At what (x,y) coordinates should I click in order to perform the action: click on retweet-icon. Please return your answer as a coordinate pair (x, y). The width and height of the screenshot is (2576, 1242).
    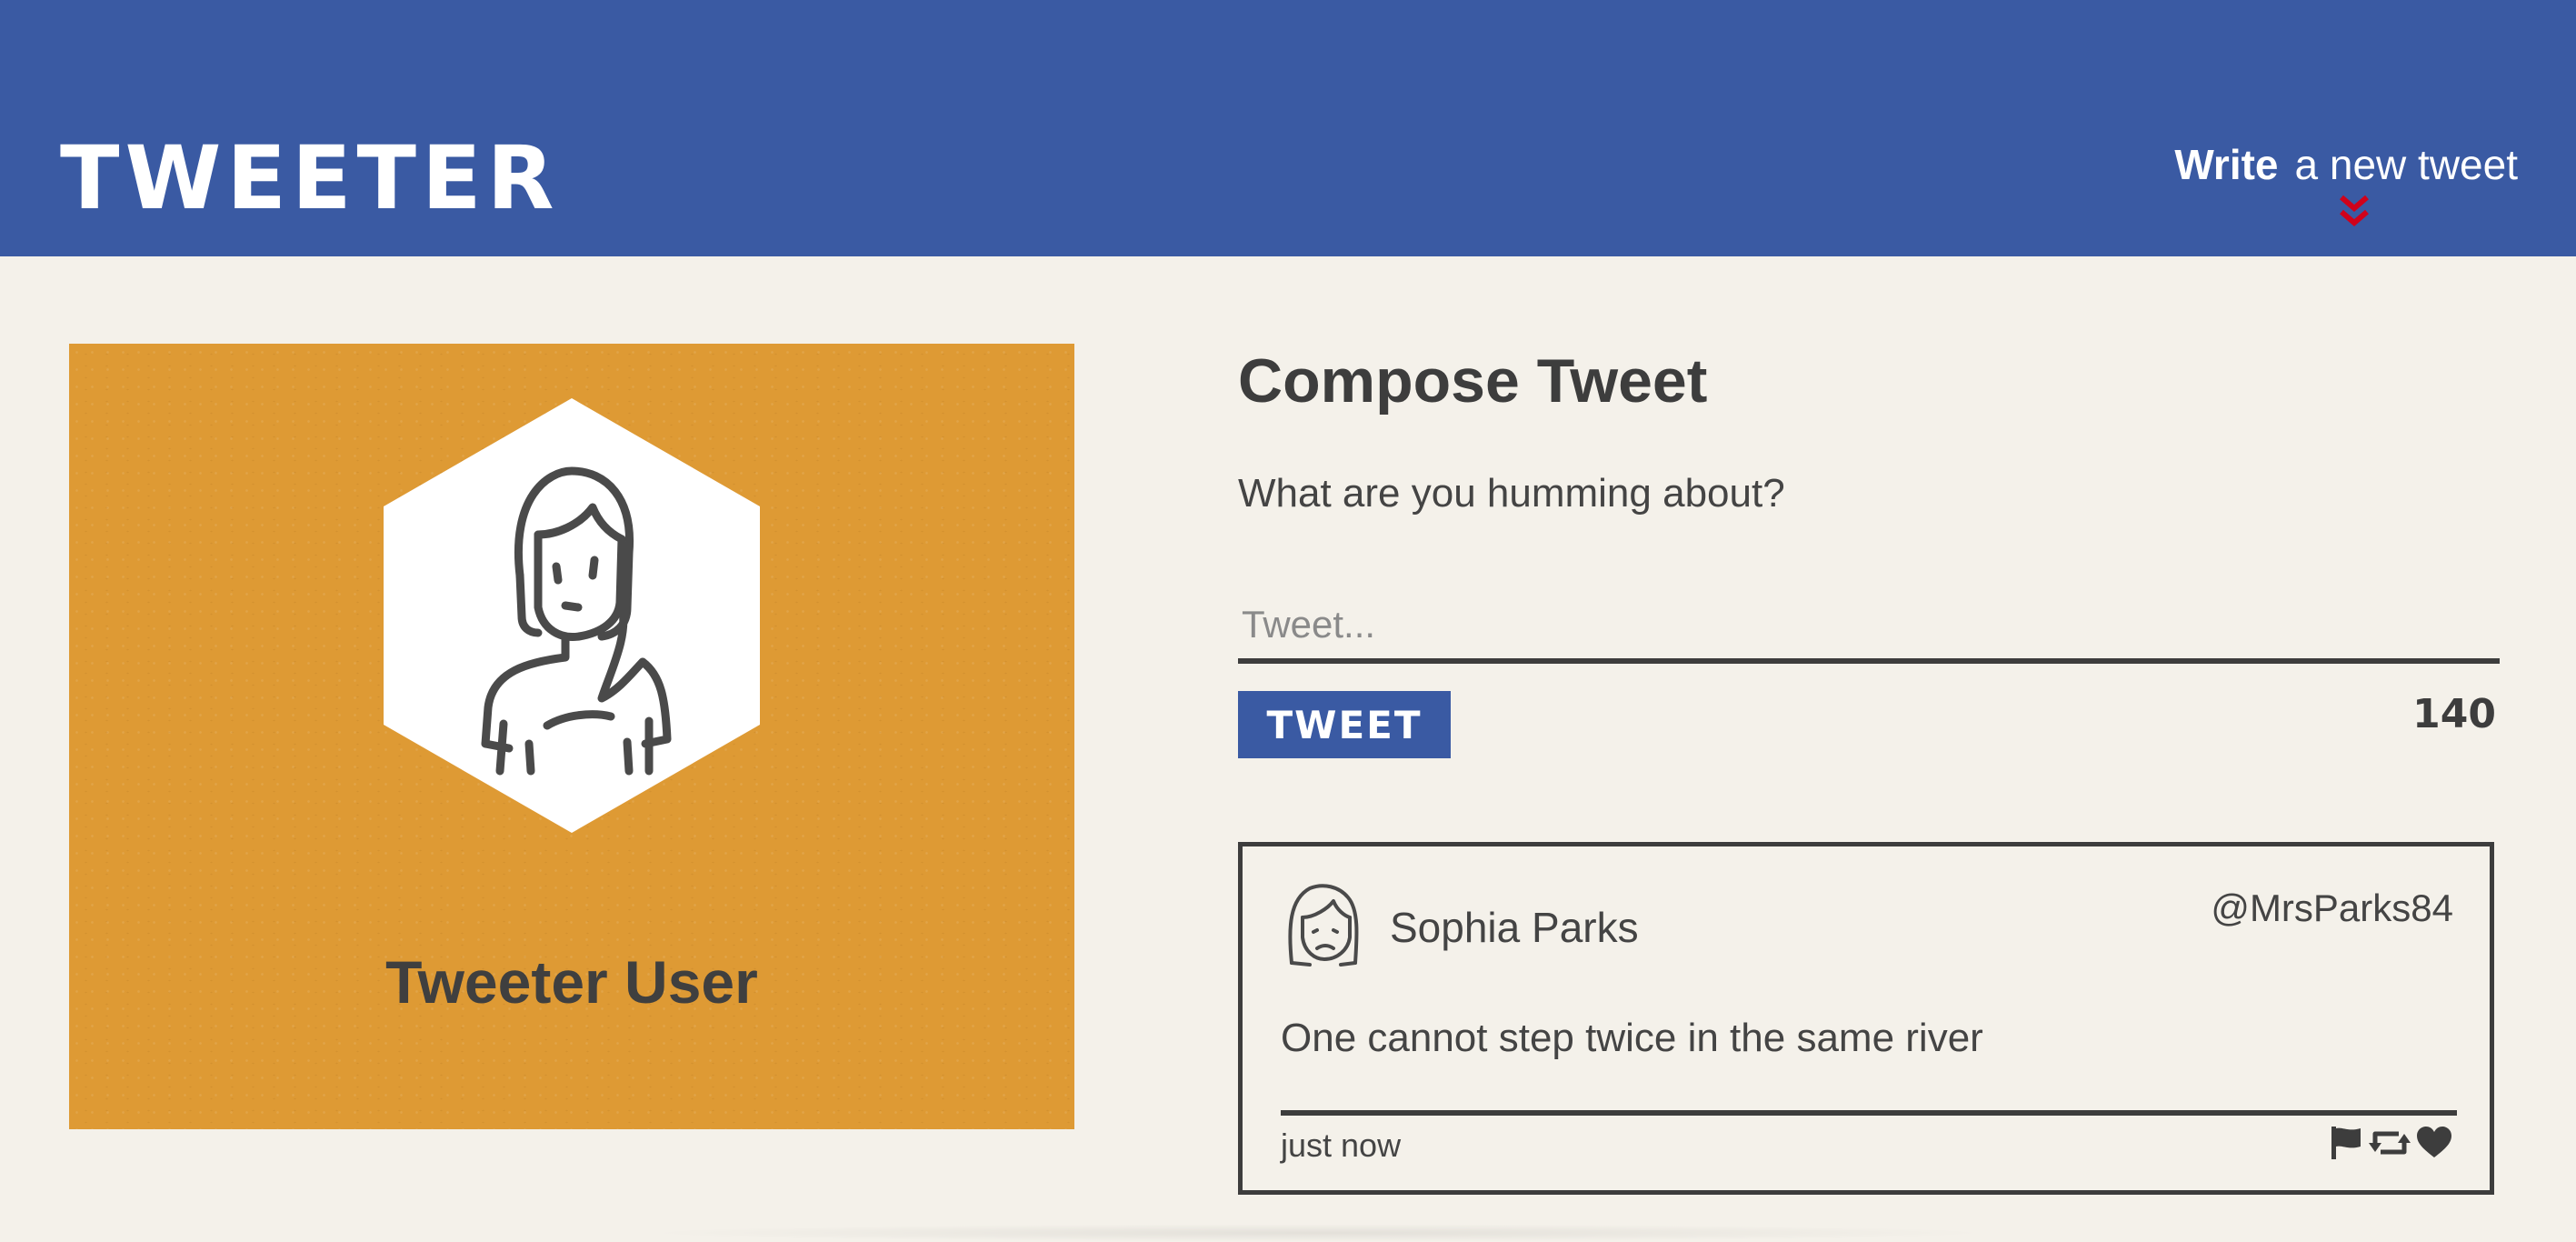
    Looking at the image, I should click on (2389, 1143).